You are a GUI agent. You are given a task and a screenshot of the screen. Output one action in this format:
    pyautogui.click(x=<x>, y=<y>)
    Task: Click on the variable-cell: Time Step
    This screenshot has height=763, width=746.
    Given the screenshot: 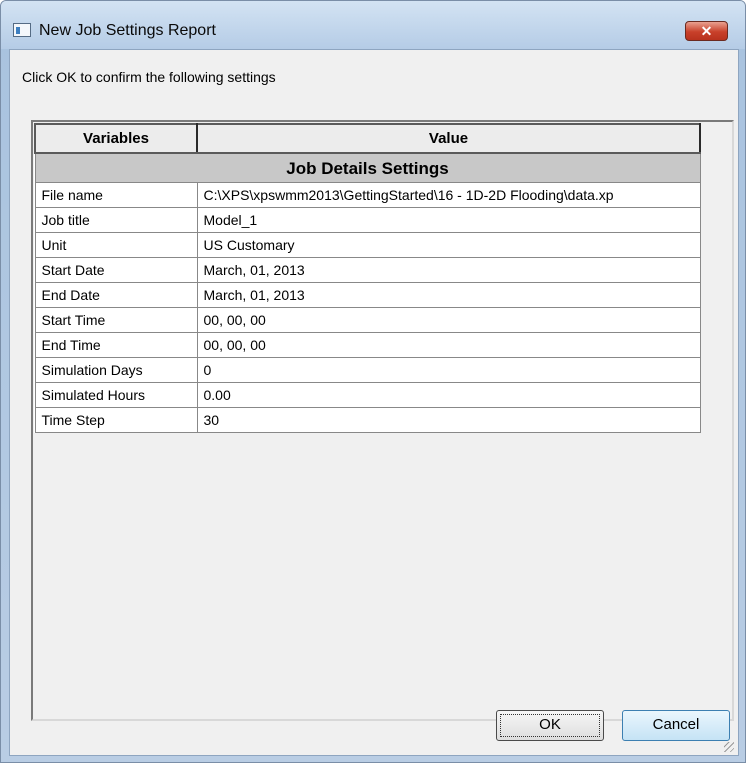 What is the action you would take?
    pyautogui.click(x=116, y=419)
    